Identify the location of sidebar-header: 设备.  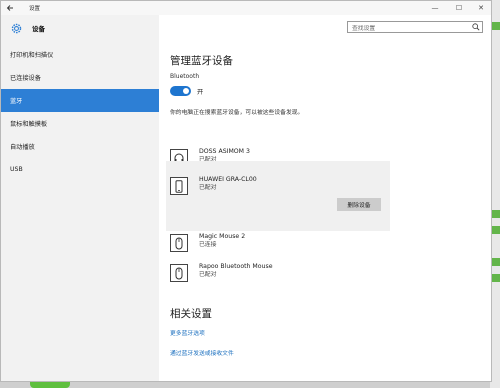
(80, 28).